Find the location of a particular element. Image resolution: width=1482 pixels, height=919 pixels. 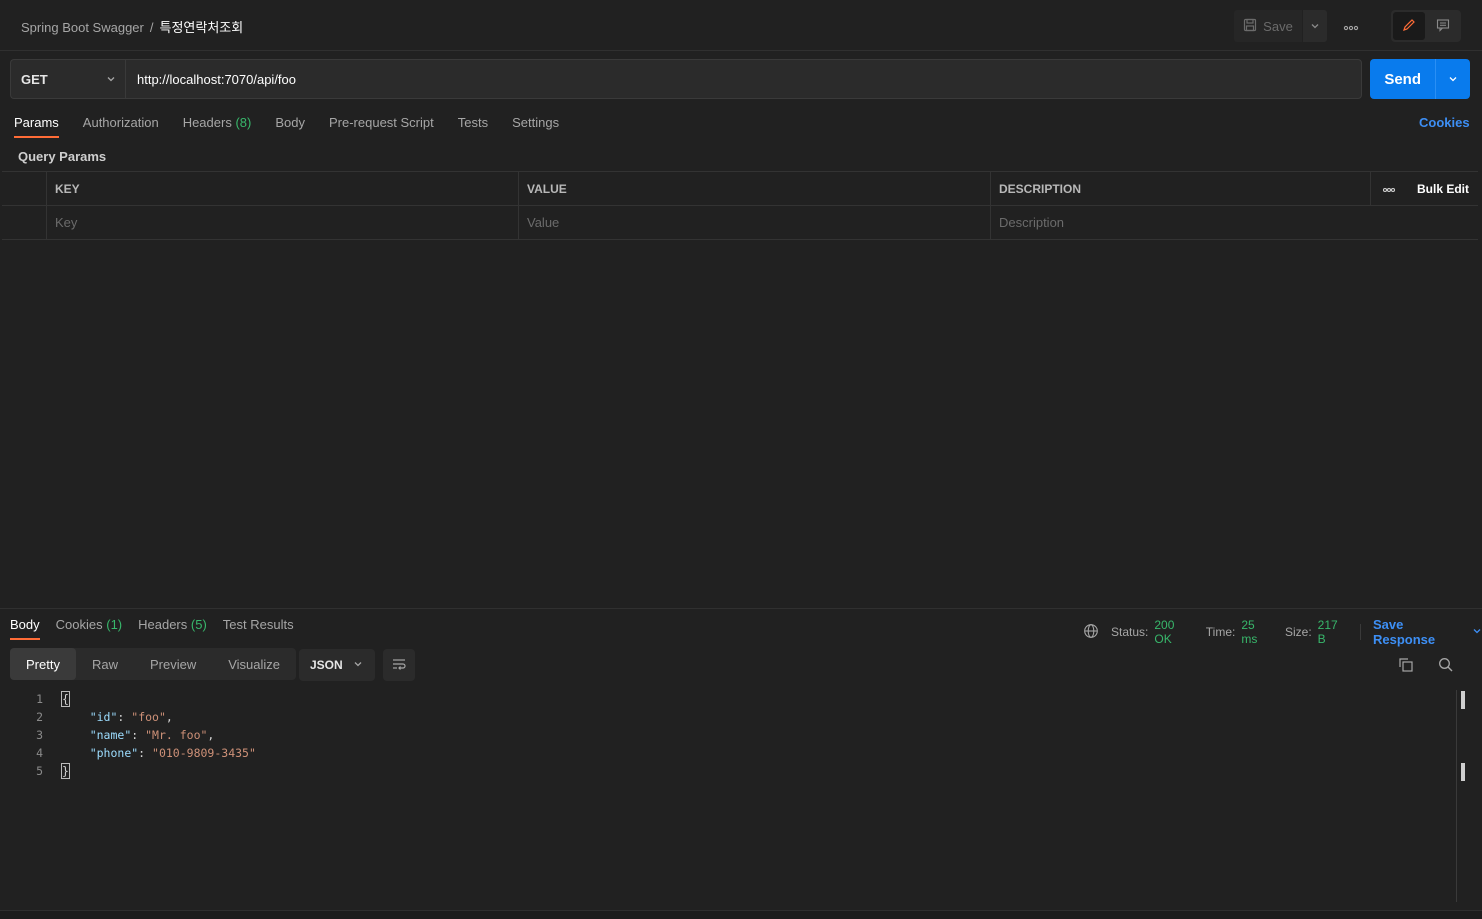

ellipsis-icon is located at coordinates (1389, 188).